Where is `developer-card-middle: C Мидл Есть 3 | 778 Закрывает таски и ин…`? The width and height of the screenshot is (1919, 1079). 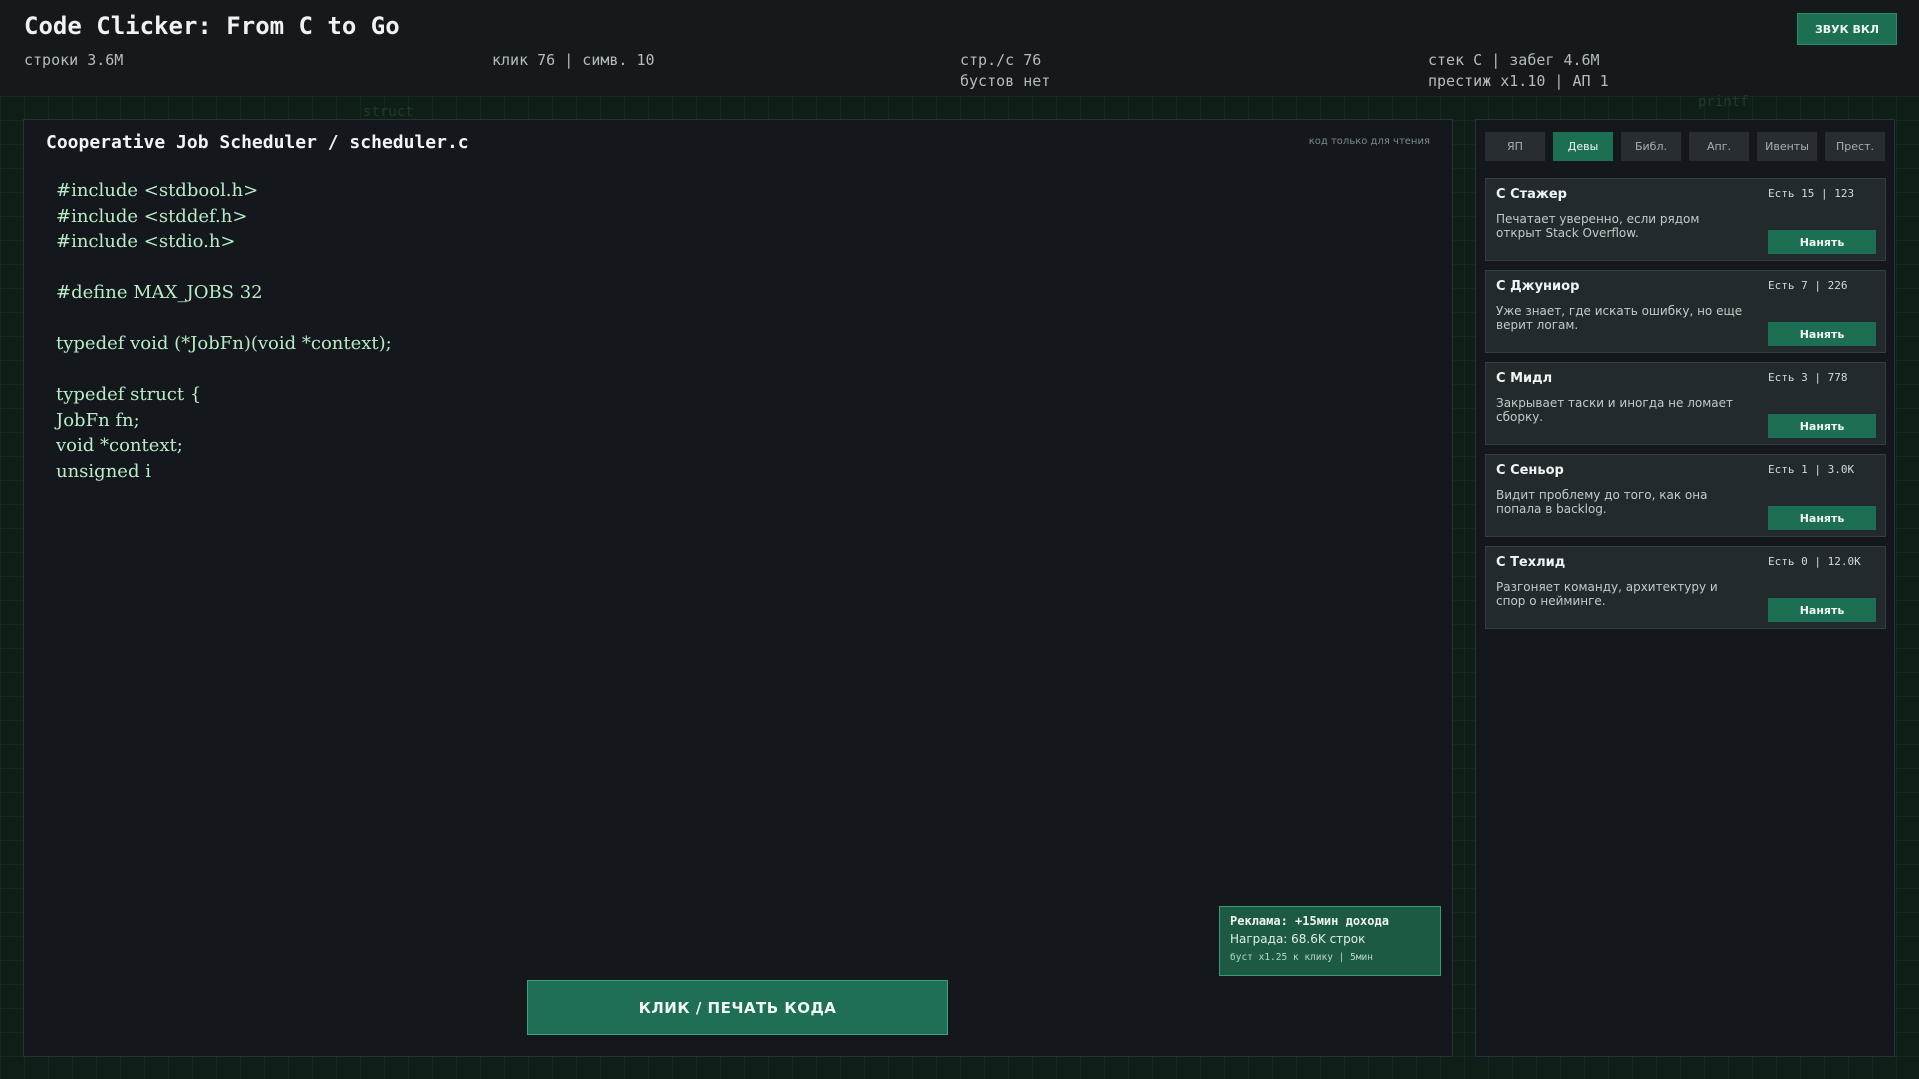
developer-card-middle: C Мидл Есть 3 | 778 Закрывает таски и ин… is located at coordinates (1685, 403).